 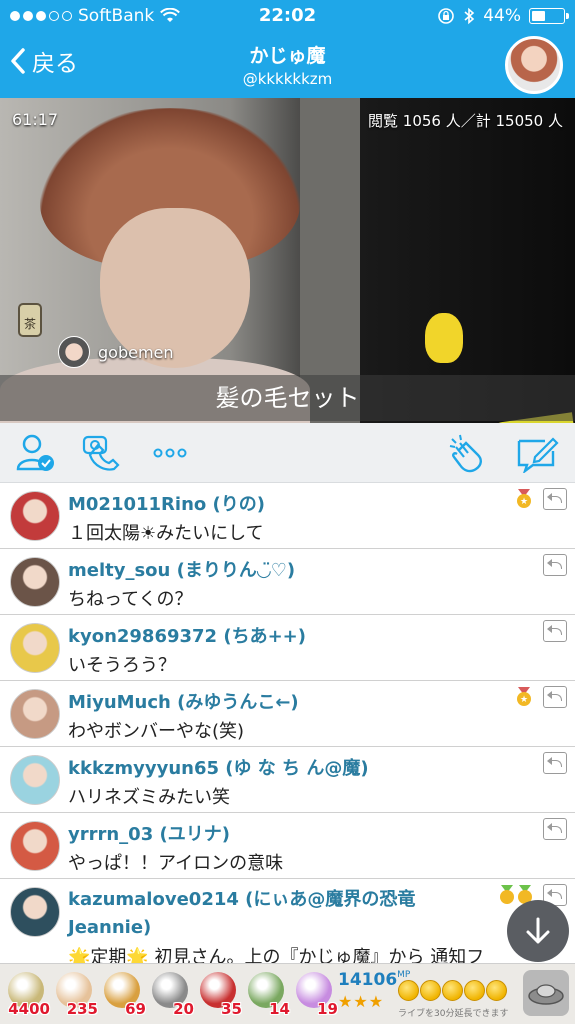 I want to click on gift-count: 35, so click(x=231, y=1009).